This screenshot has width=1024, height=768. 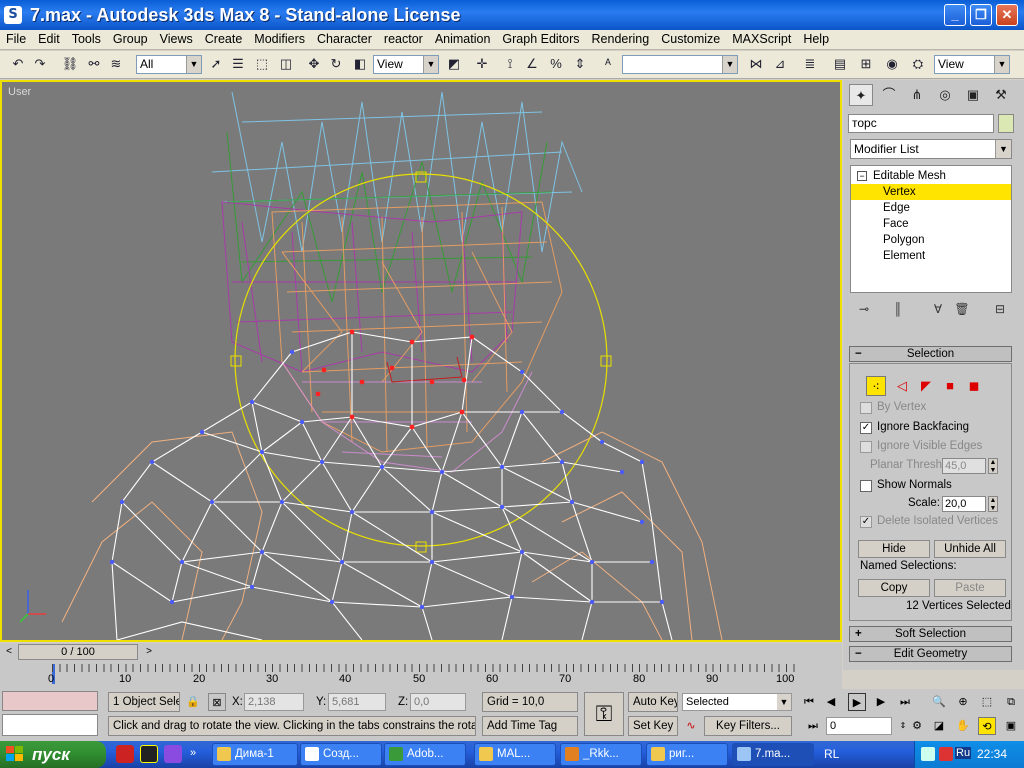 What do you see at coordinates (255, 754) in the screenshot?
I see `task-dima: Дима-1` at bounding box center [255, 754].